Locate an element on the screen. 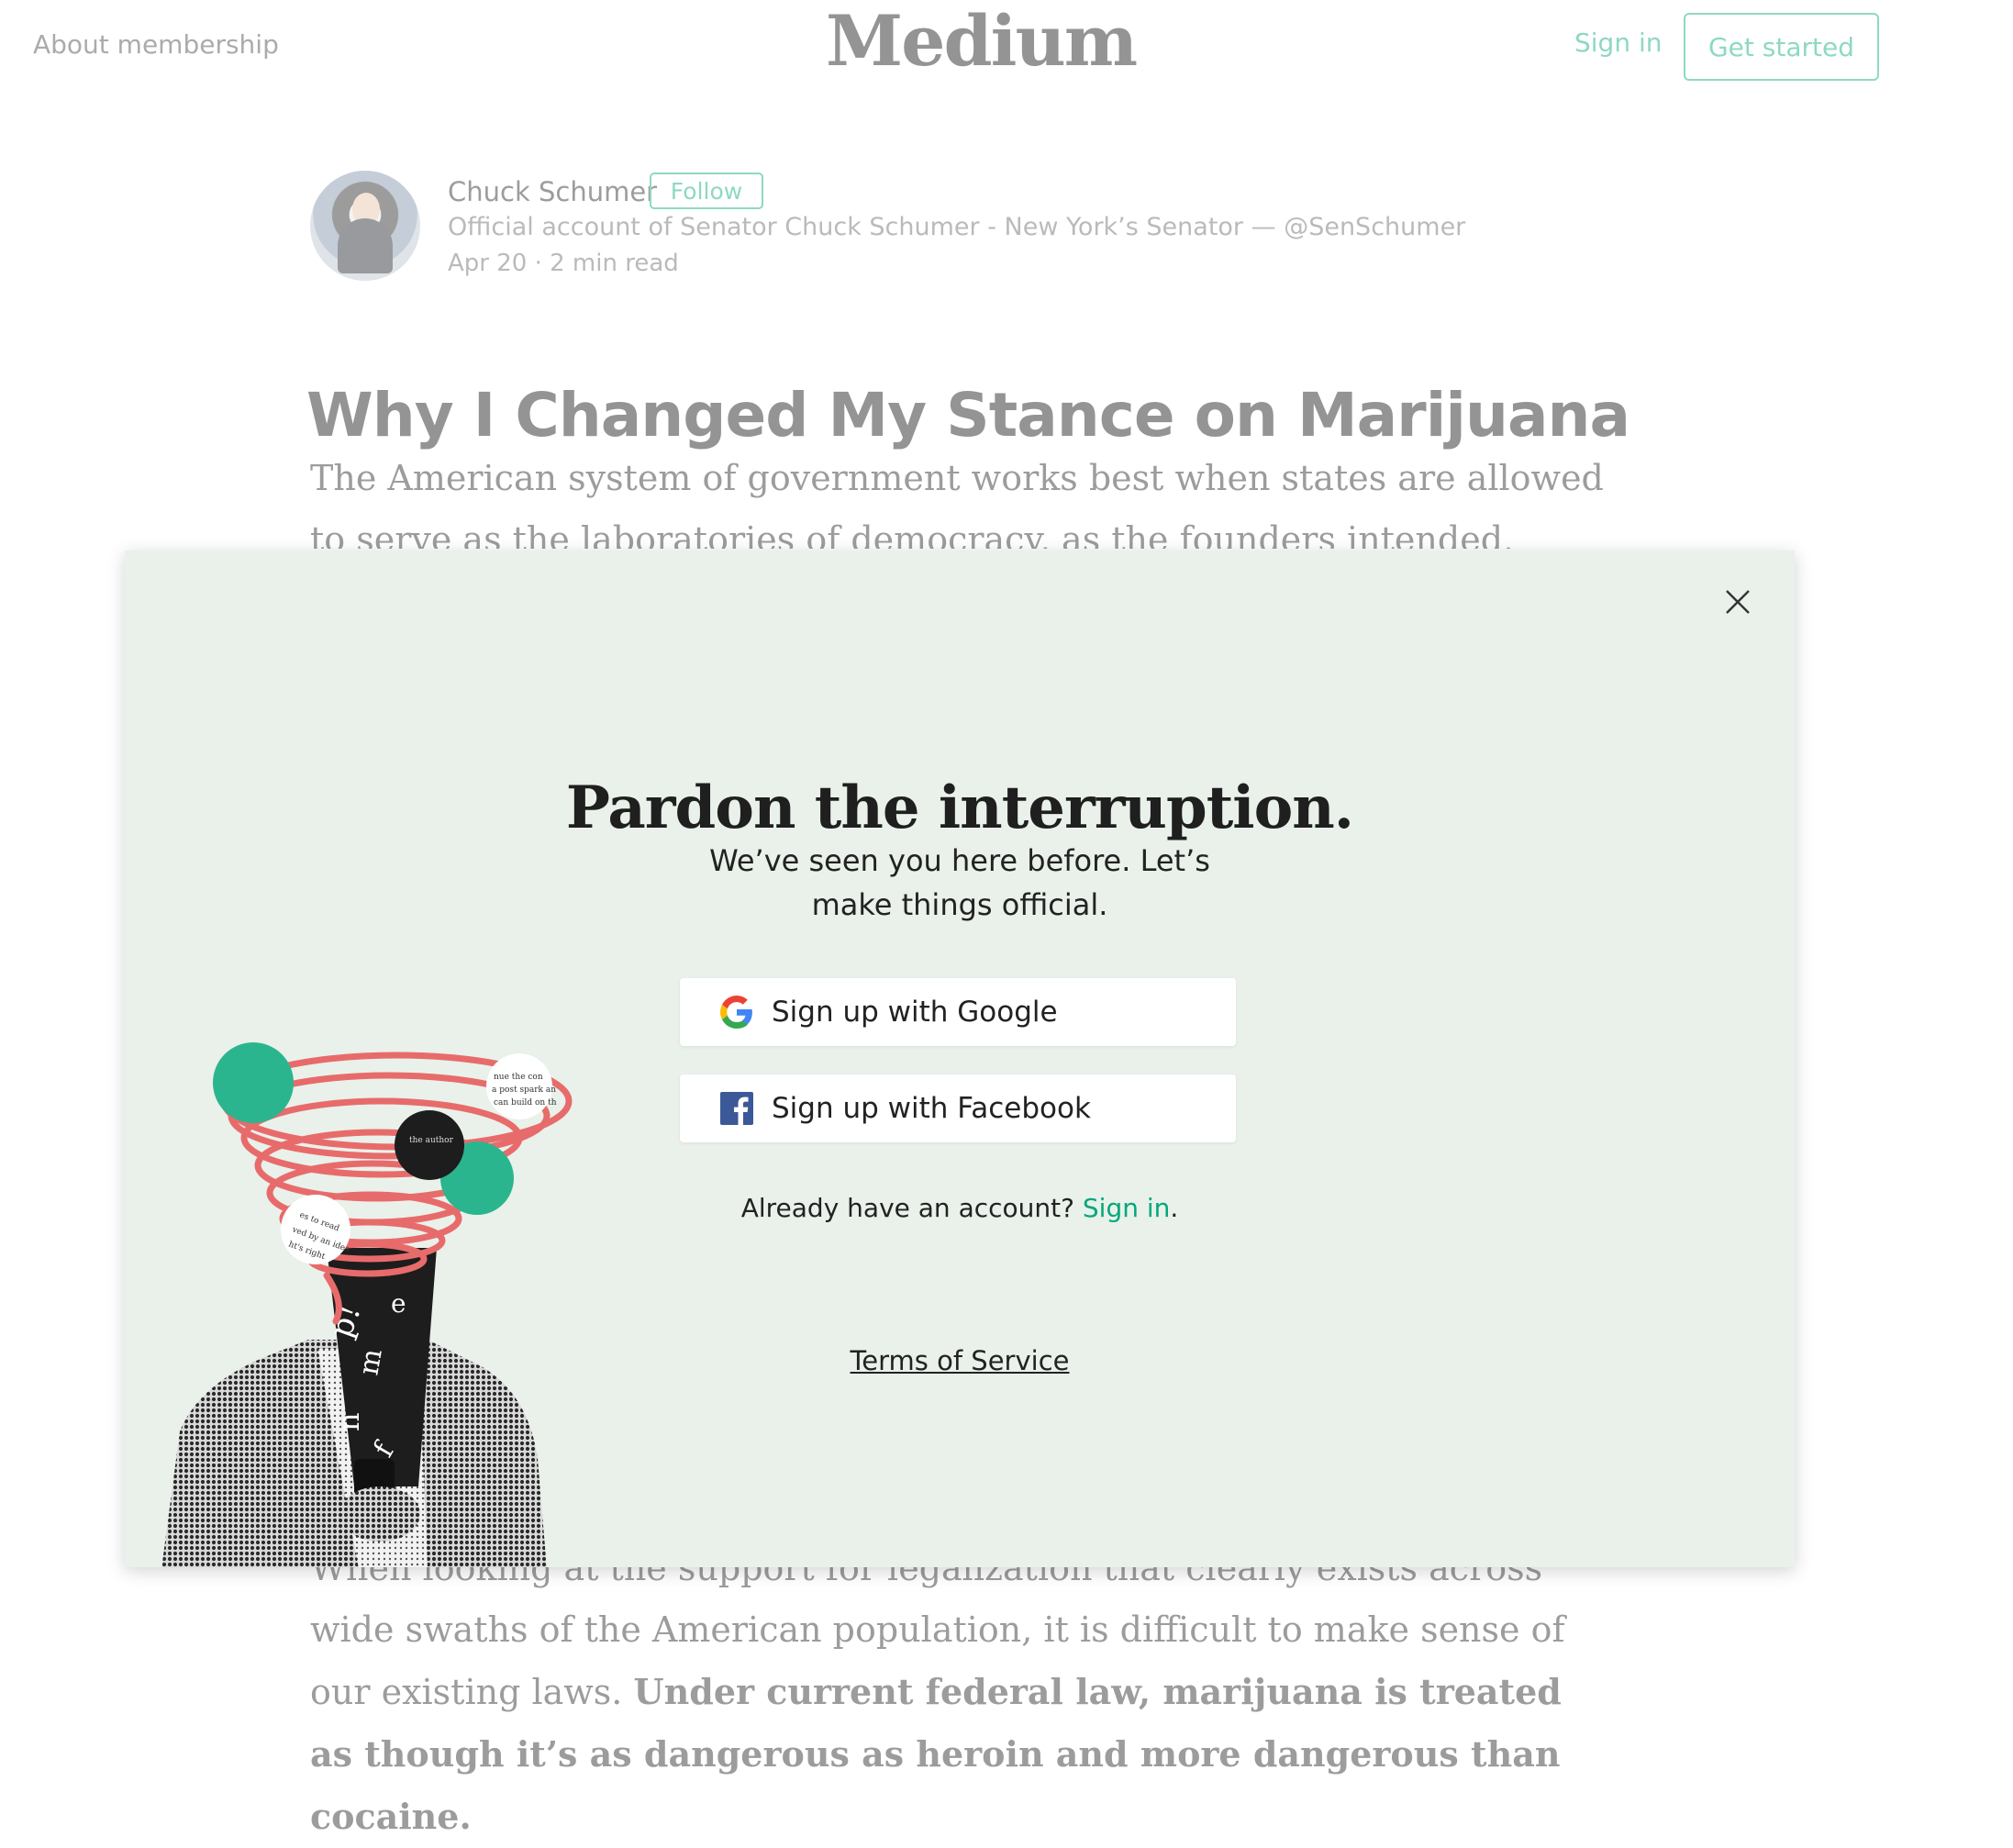 Image resolution: width=2013 pixels, height=1848 pixels. article-title: Why I Changed My Stance on Marijuana is located at coordinates (968, 415).